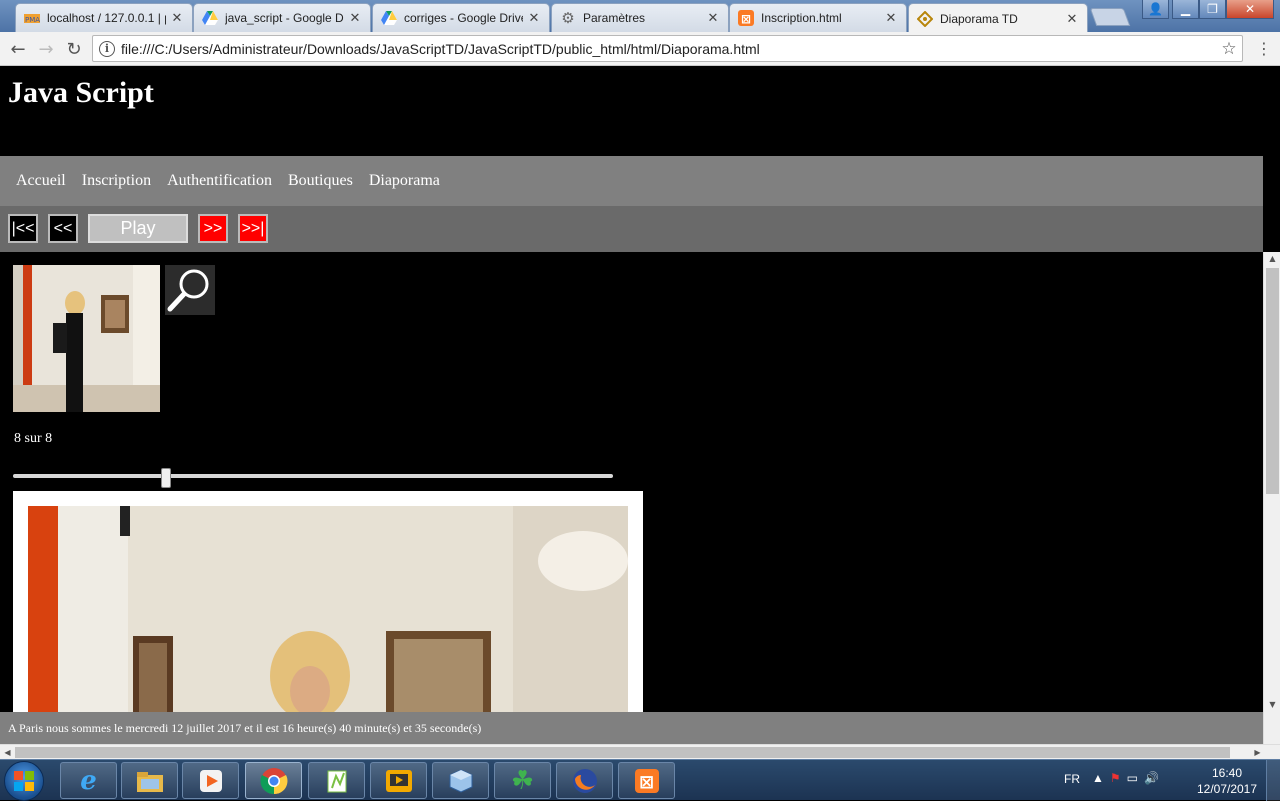 The width and height of the screenshot is (1280, 801). I want to click on windows-logo-icon, so click(24, 781).